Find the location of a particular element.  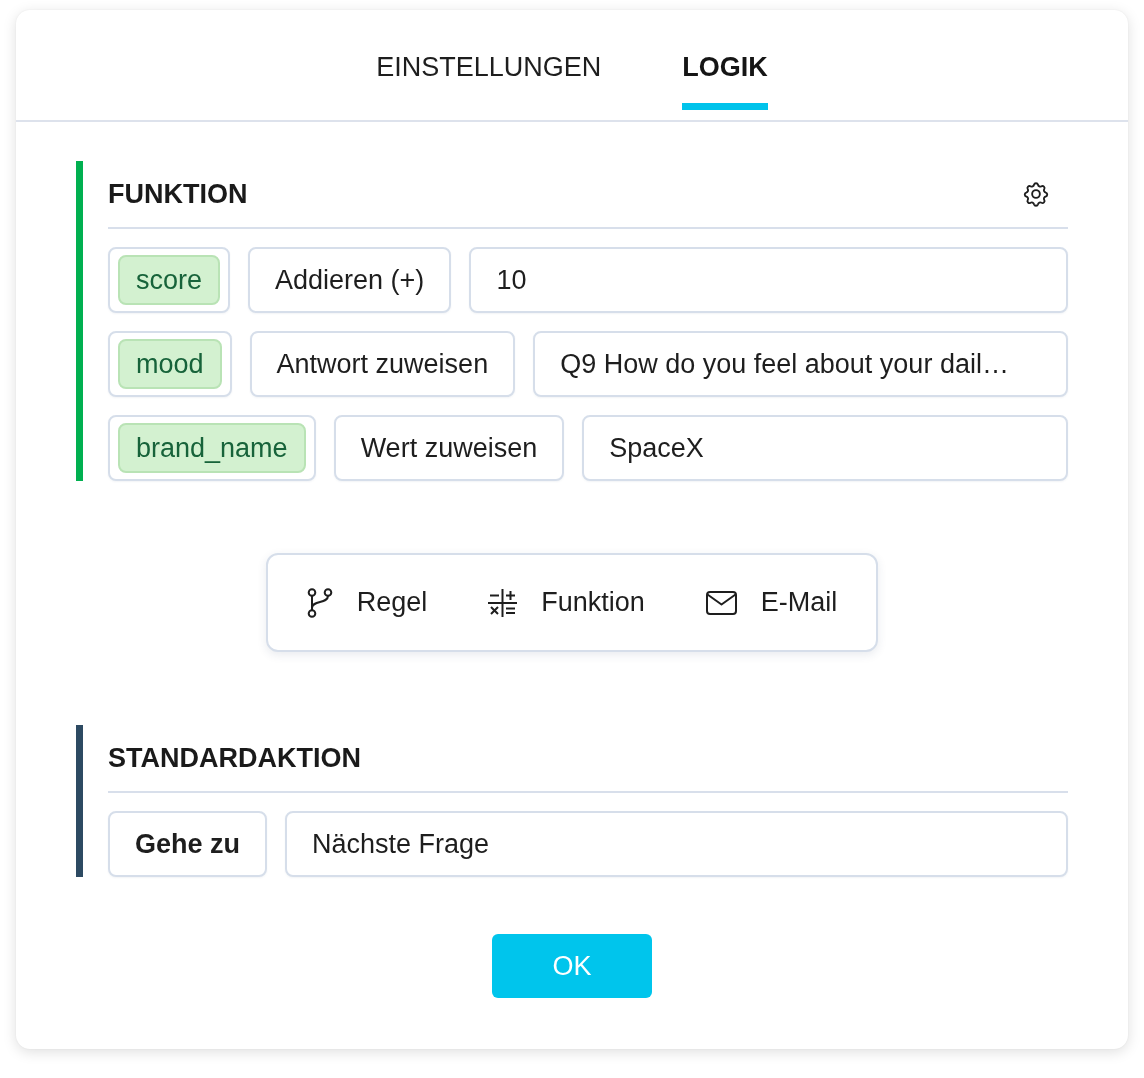

target-select: Nächste Frage is located at coordinates (676, 844).